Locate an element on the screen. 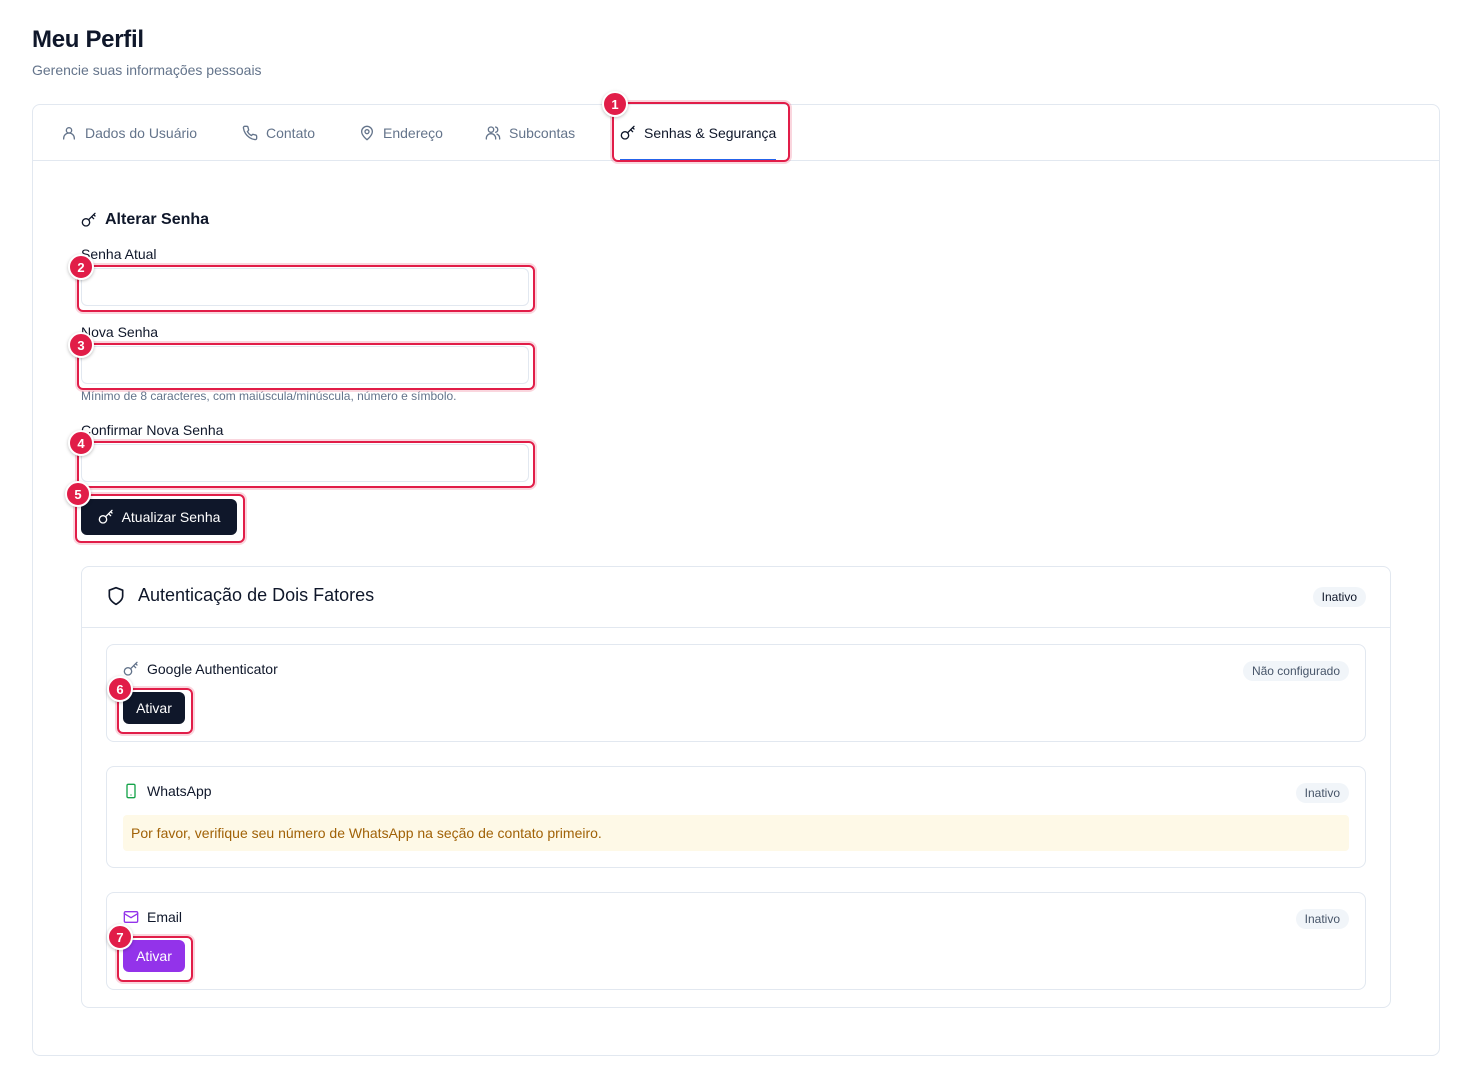 The height and width of the screenshot is (1080, 1472). change-password-title: Alterar Senha is located at coordinates (145, 220).